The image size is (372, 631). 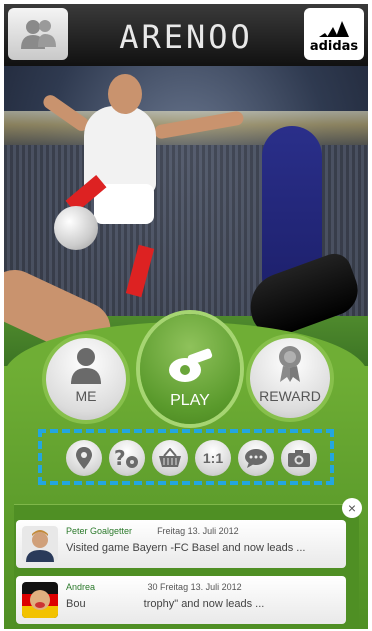 I want to click on top-bar: ARENOO adidas, so click(x=186, y=35).